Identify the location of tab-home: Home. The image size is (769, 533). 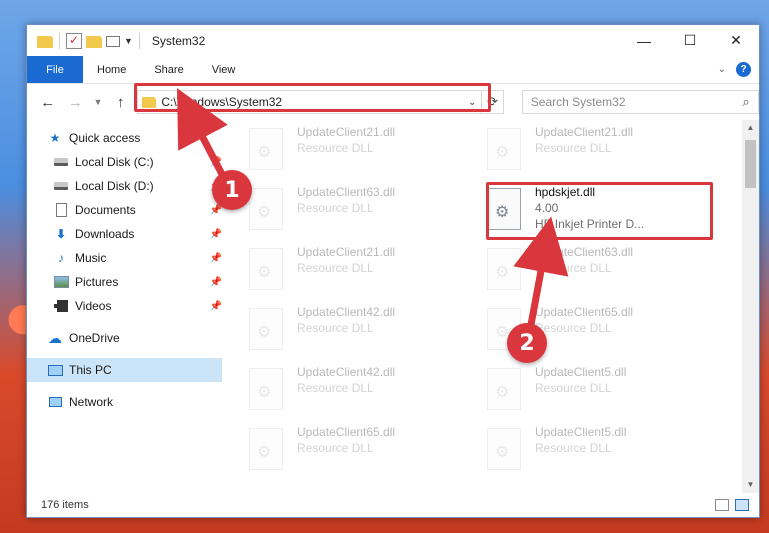
(111, 69).